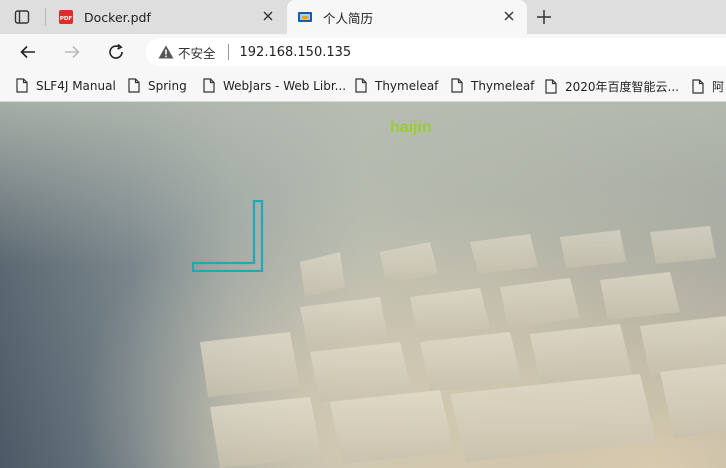  What do you see at coordinates (197, 52) in the screenshot?
I see `security-status-text: 不安全` at bounding box center [197, 52].